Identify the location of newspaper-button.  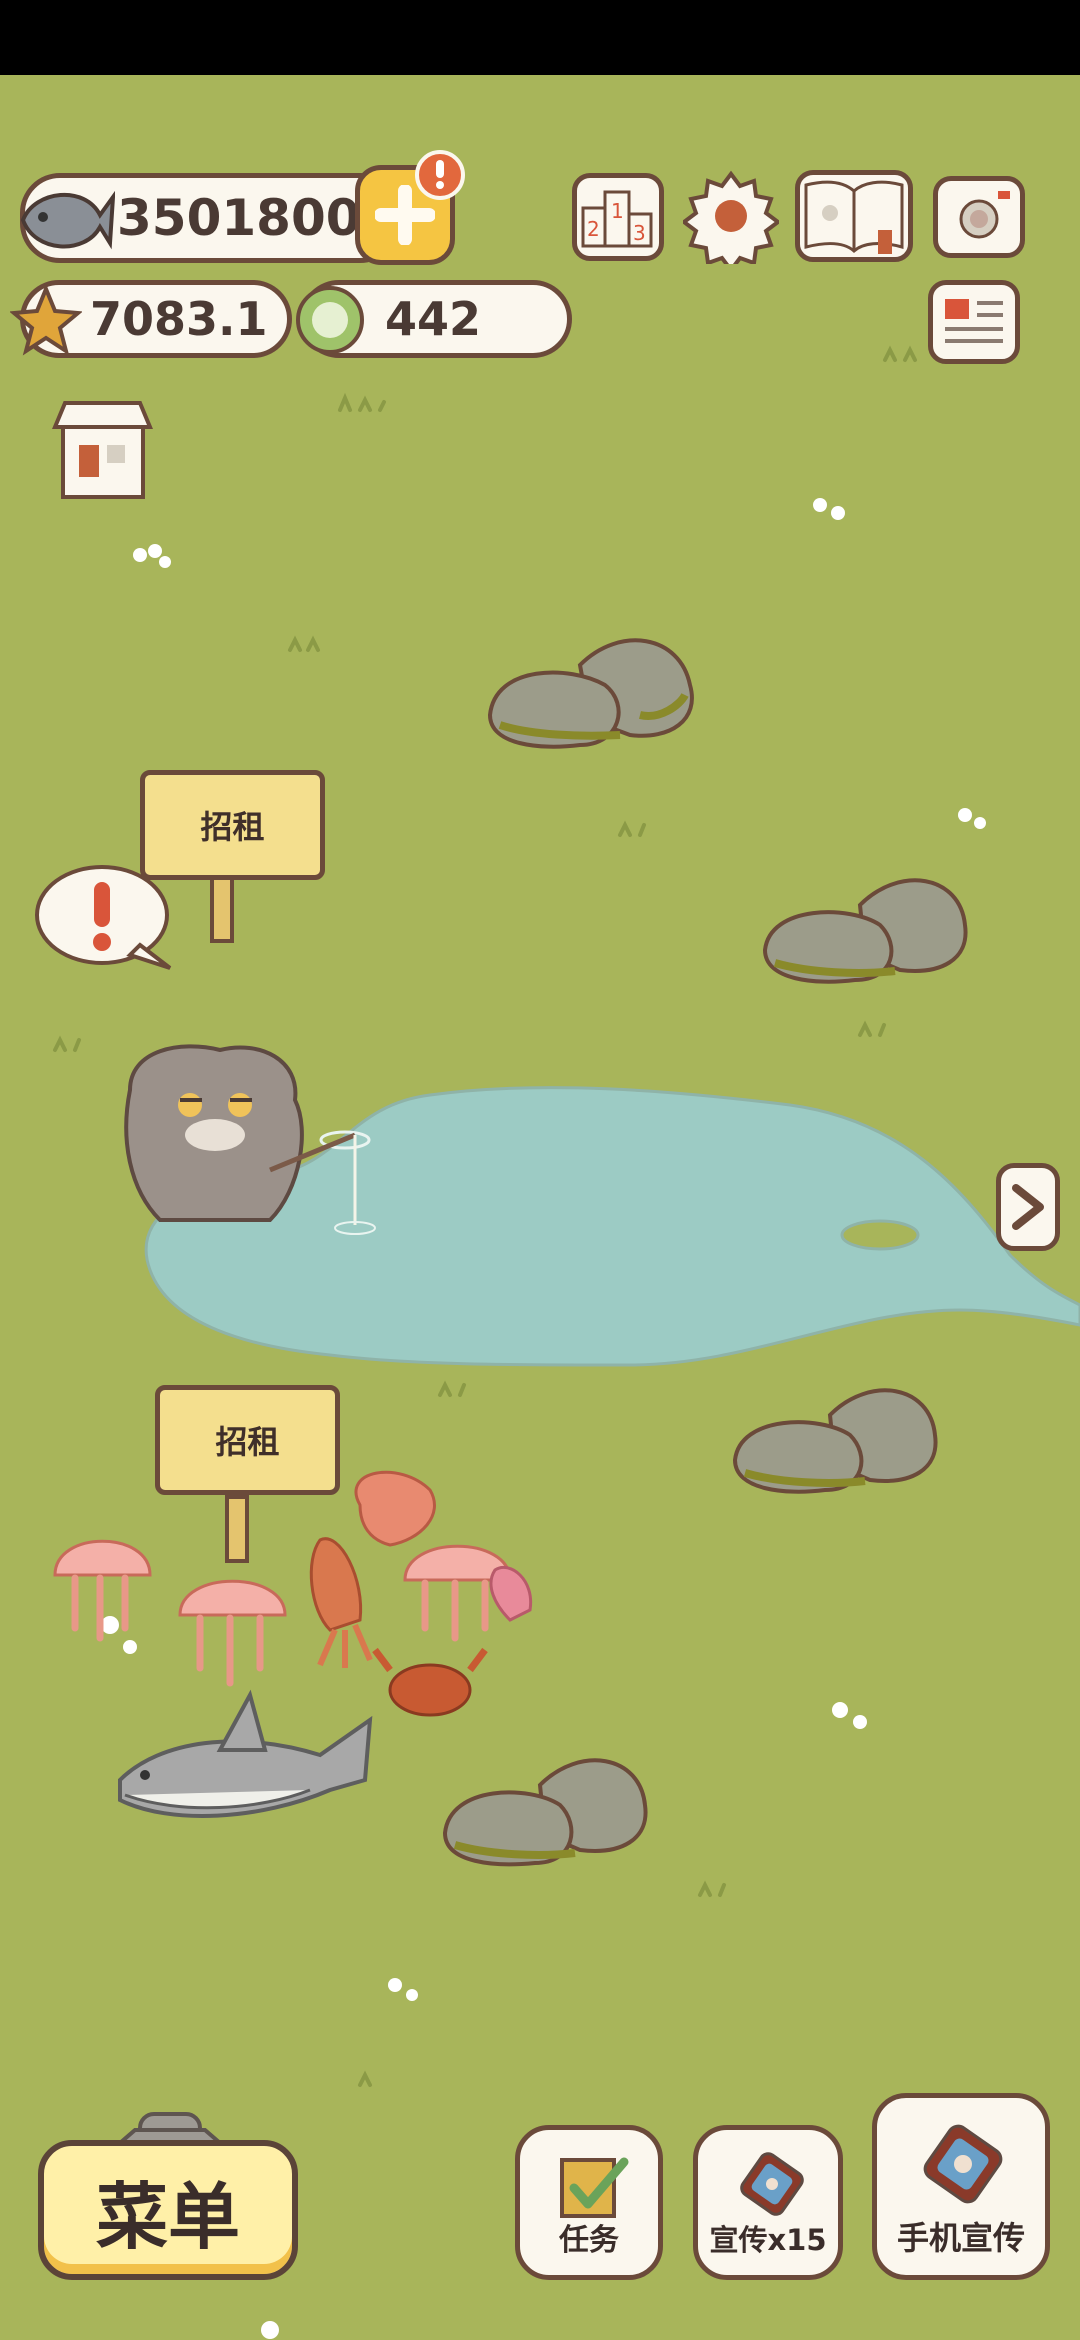
(974, 322).